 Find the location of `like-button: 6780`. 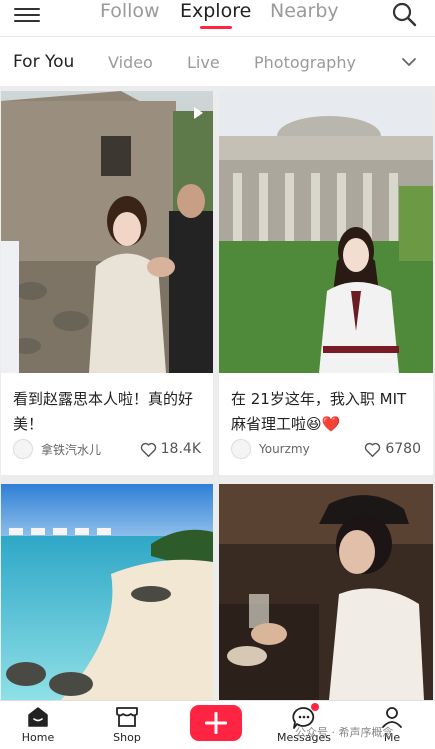

like-button: 6780 is located at coordinates (392, 449).